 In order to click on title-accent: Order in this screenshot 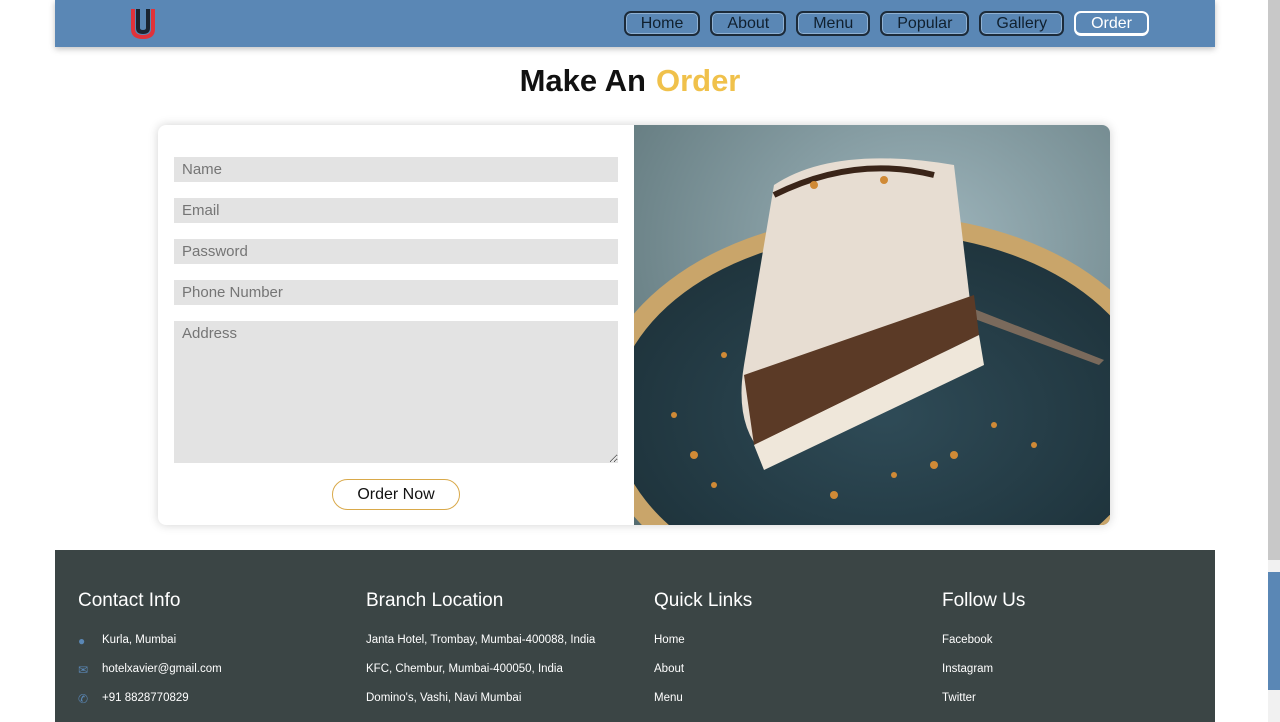, I will do `click(698, 80)`.